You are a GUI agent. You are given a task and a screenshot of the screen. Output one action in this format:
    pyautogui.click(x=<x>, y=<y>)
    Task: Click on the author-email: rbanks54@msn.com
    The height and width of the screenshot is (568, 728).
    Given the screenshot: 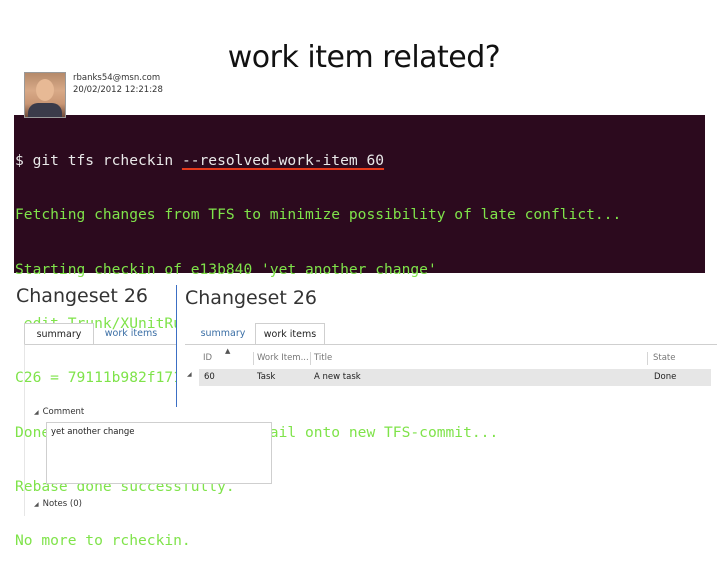 What is the action you would take?
    pyautogui.click(x=117, y=78)
    